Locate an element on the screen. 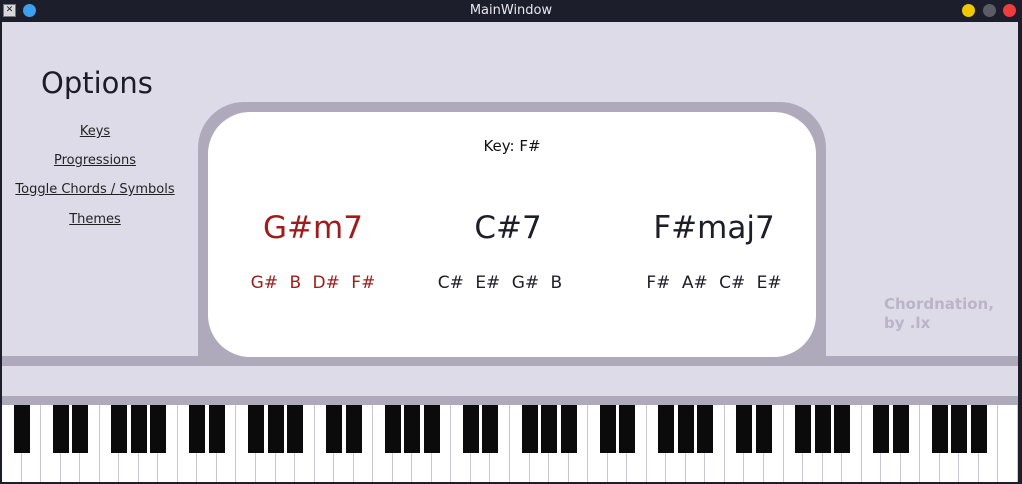  title-bar: ✕ MainWindow is located at coordinates (511, 11).